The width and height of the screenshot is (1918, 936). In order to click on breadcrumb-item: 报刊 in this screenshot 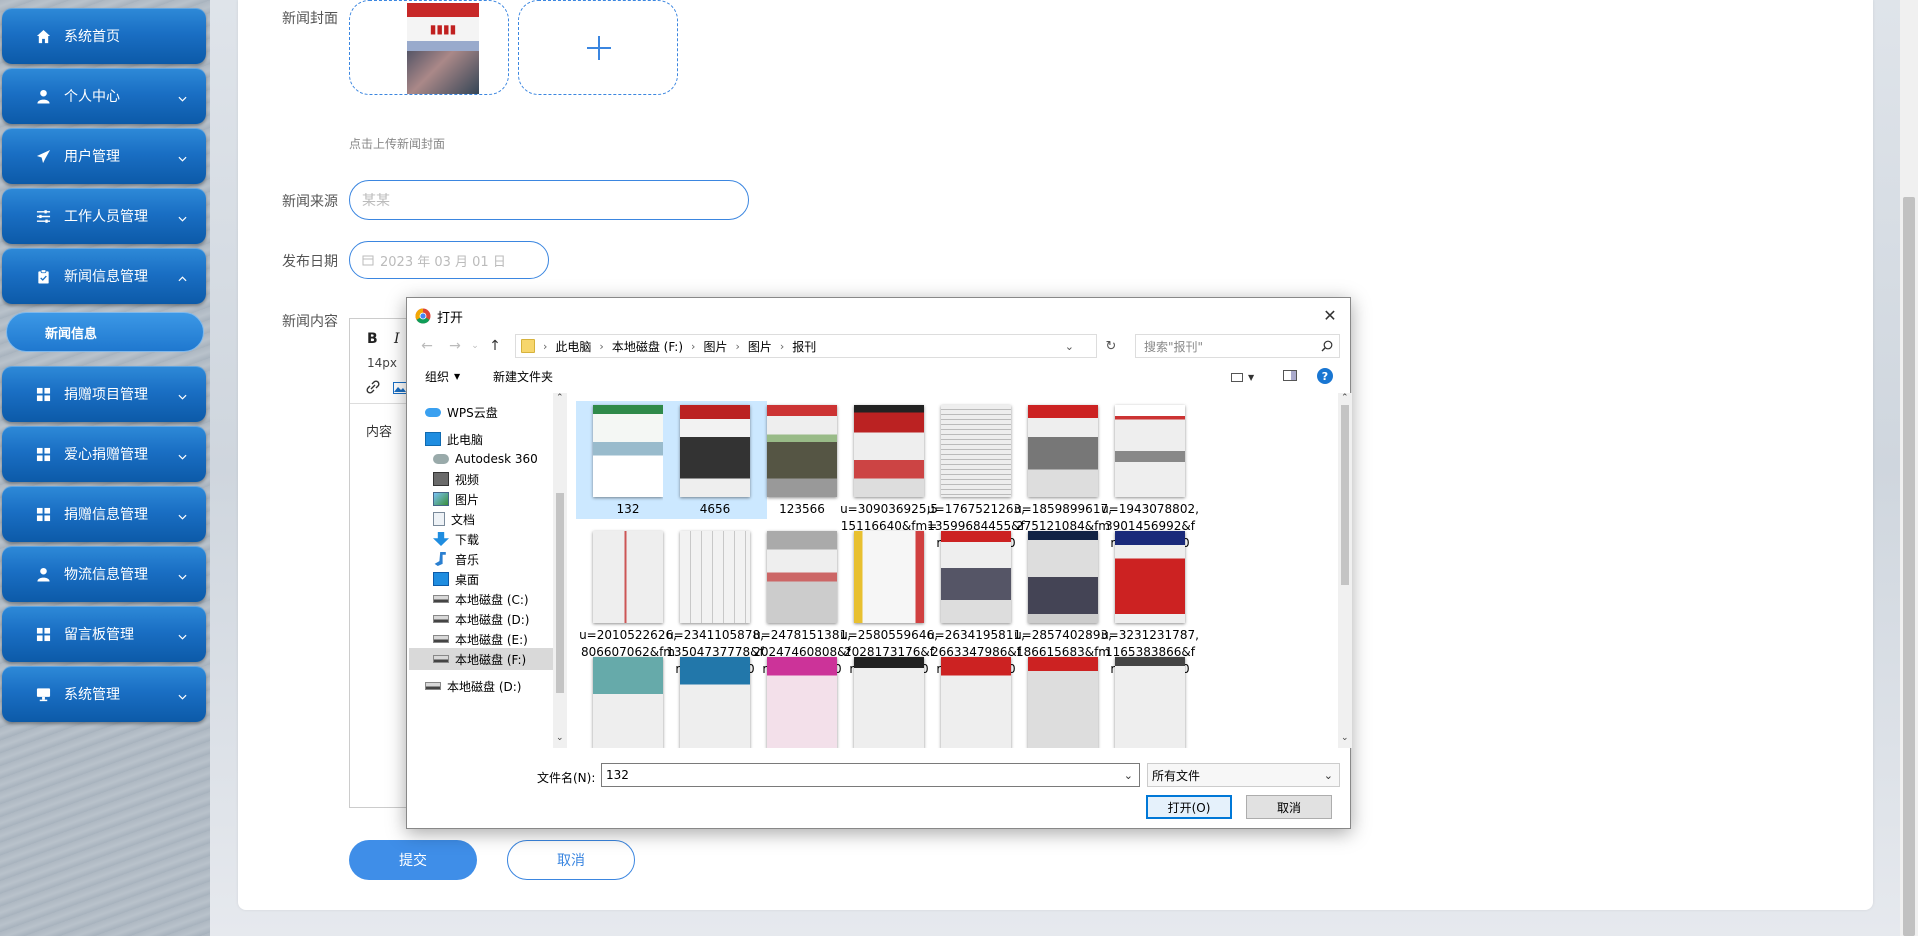, I will do `click(804, 346)`.